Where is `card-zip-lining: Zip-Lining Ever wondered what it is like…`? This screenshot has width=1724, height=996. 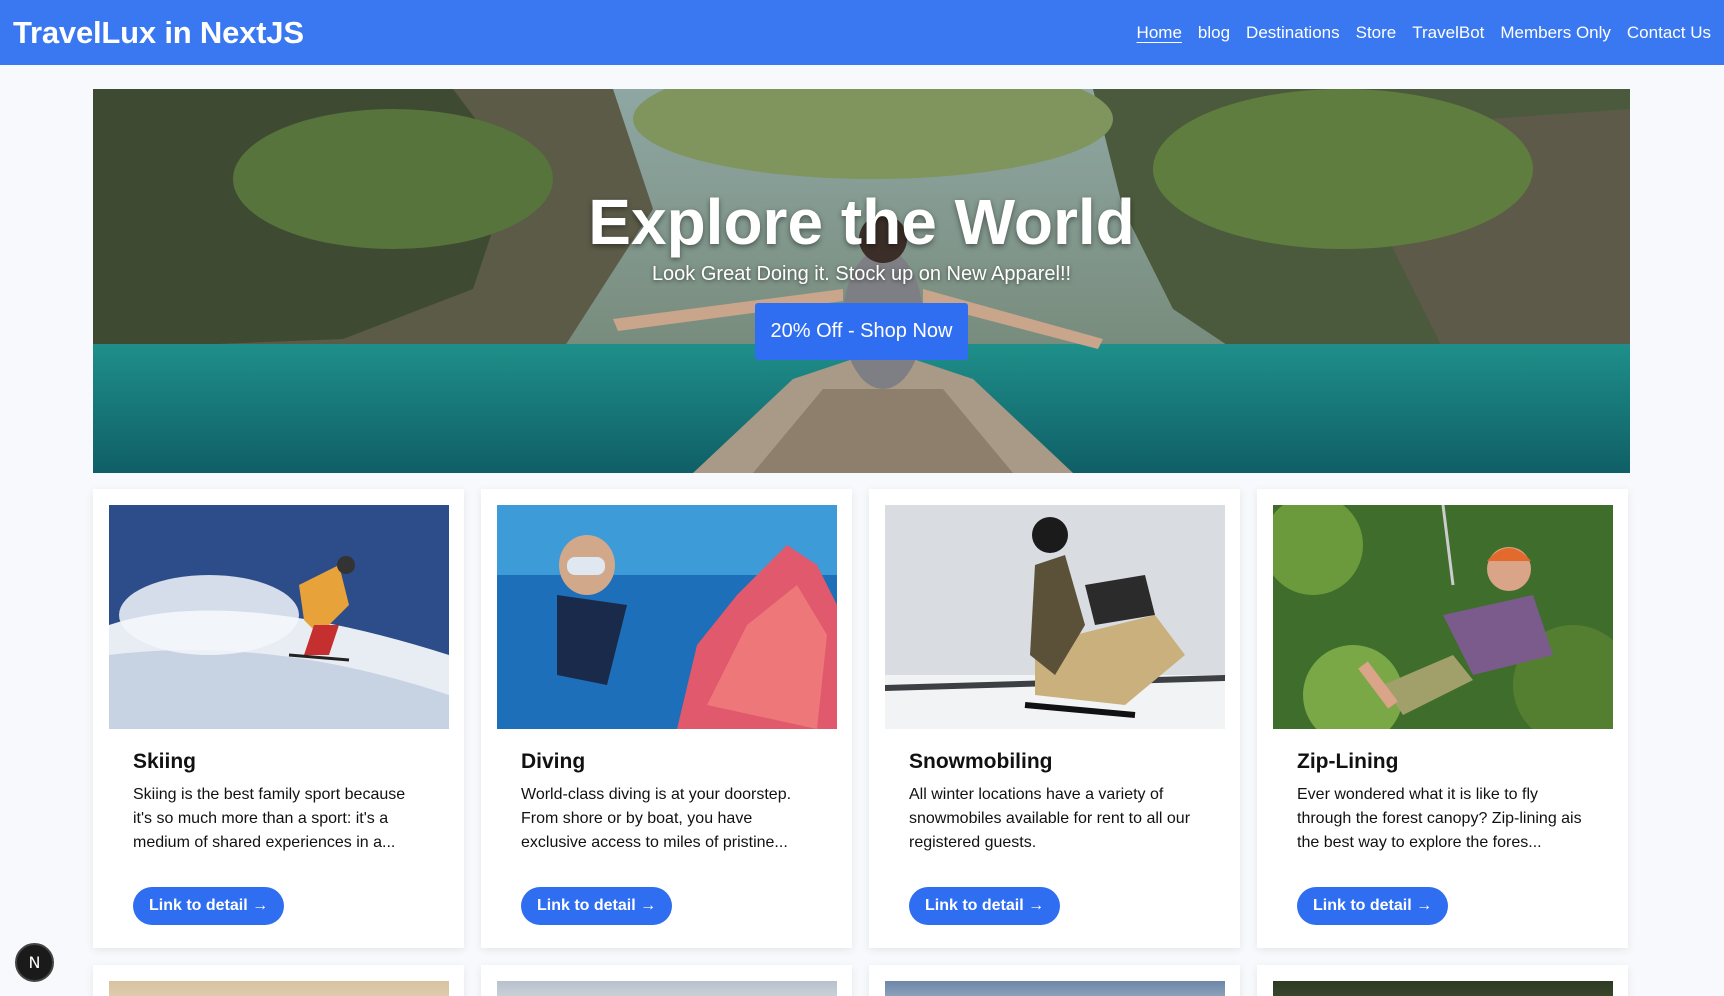
card-zip-lining: Zip-Lining Ever wondered what it is like… is located at coordinates (1442, 718).